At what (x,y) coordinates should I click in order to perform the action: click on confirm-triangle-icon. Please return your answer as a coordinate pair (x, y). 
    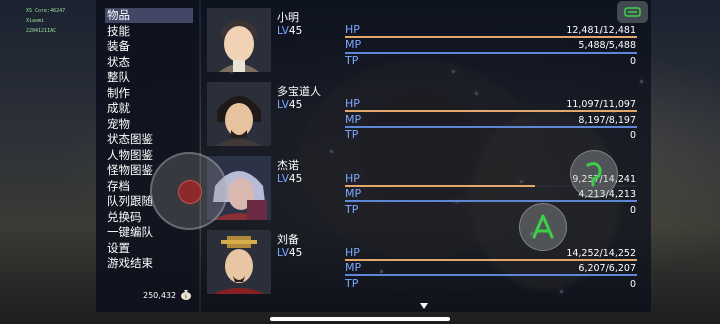
    Looking at the image, I should click on (543, 226).